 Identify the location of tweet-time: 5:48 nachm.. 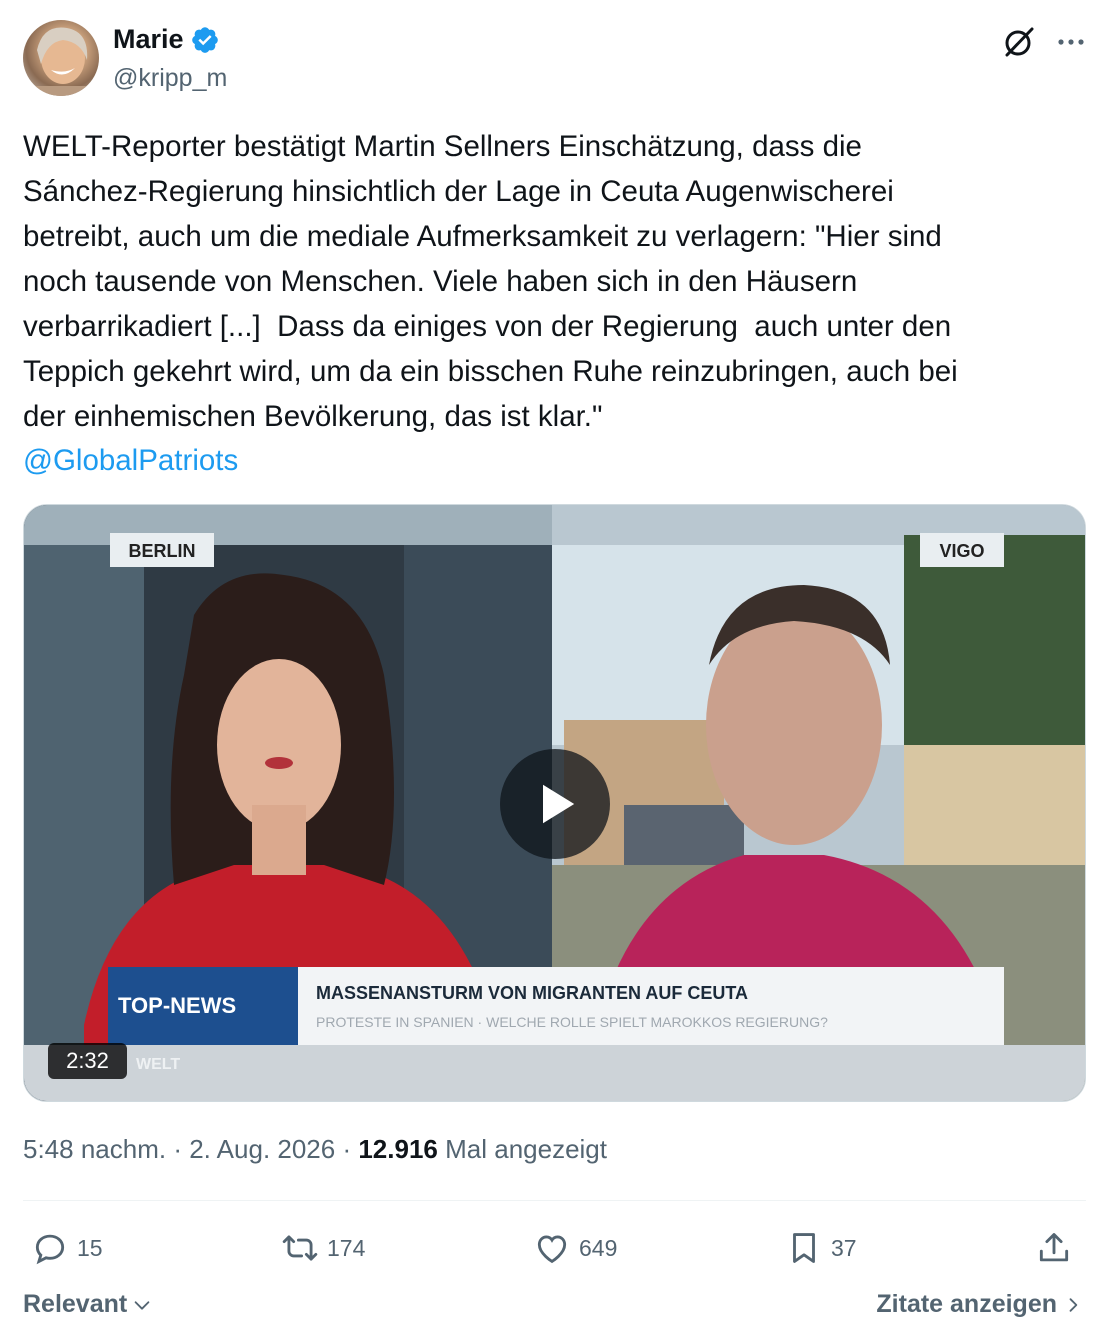
(94, 1149).